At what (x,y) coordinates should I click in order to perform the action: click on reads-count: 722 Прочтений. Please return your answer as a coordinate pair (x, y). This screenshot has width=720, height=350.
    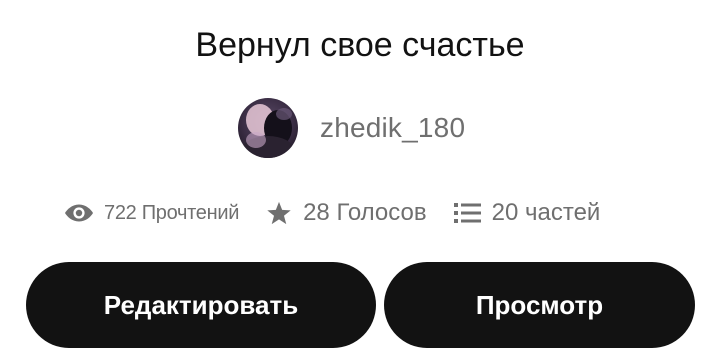
    Looking at the image, I should click on (172, 212).